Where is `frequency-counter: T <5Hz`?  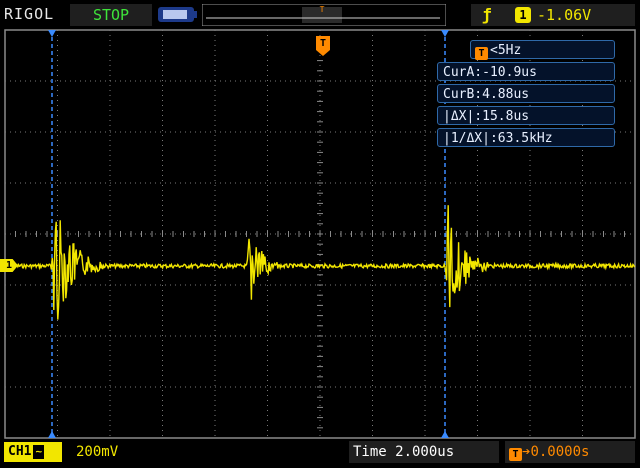 frequency-counter: T <5Hz is located at coordinates (542, 50).